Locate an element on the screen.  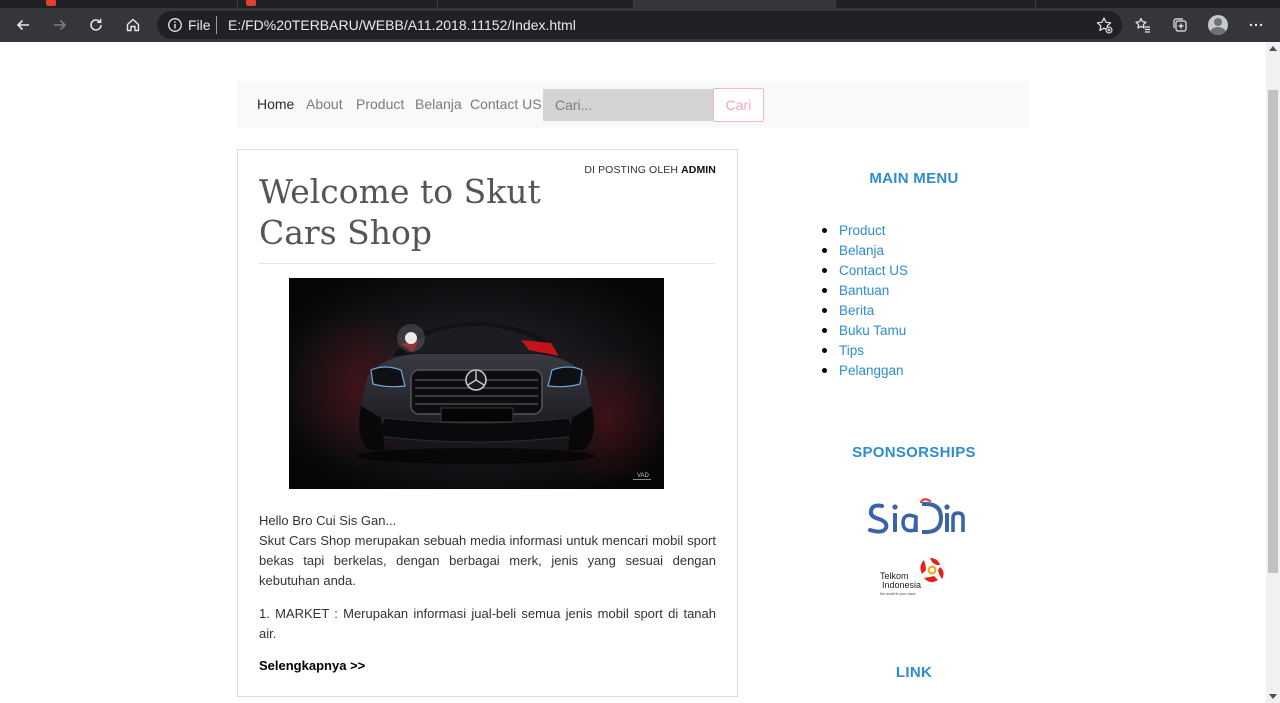
post-divider is located at coordinates (487, 263).